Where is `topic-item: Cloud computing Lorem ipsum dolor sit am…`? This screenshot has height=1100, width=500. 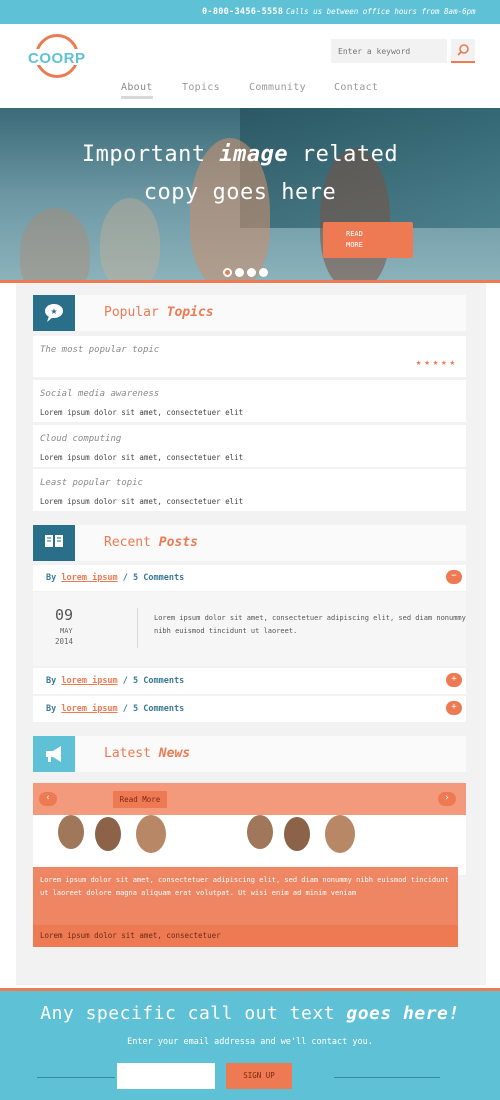 topic-item: Cloud computing Lorem ipsum dolor sit am… is located at coordinates (249, 446).